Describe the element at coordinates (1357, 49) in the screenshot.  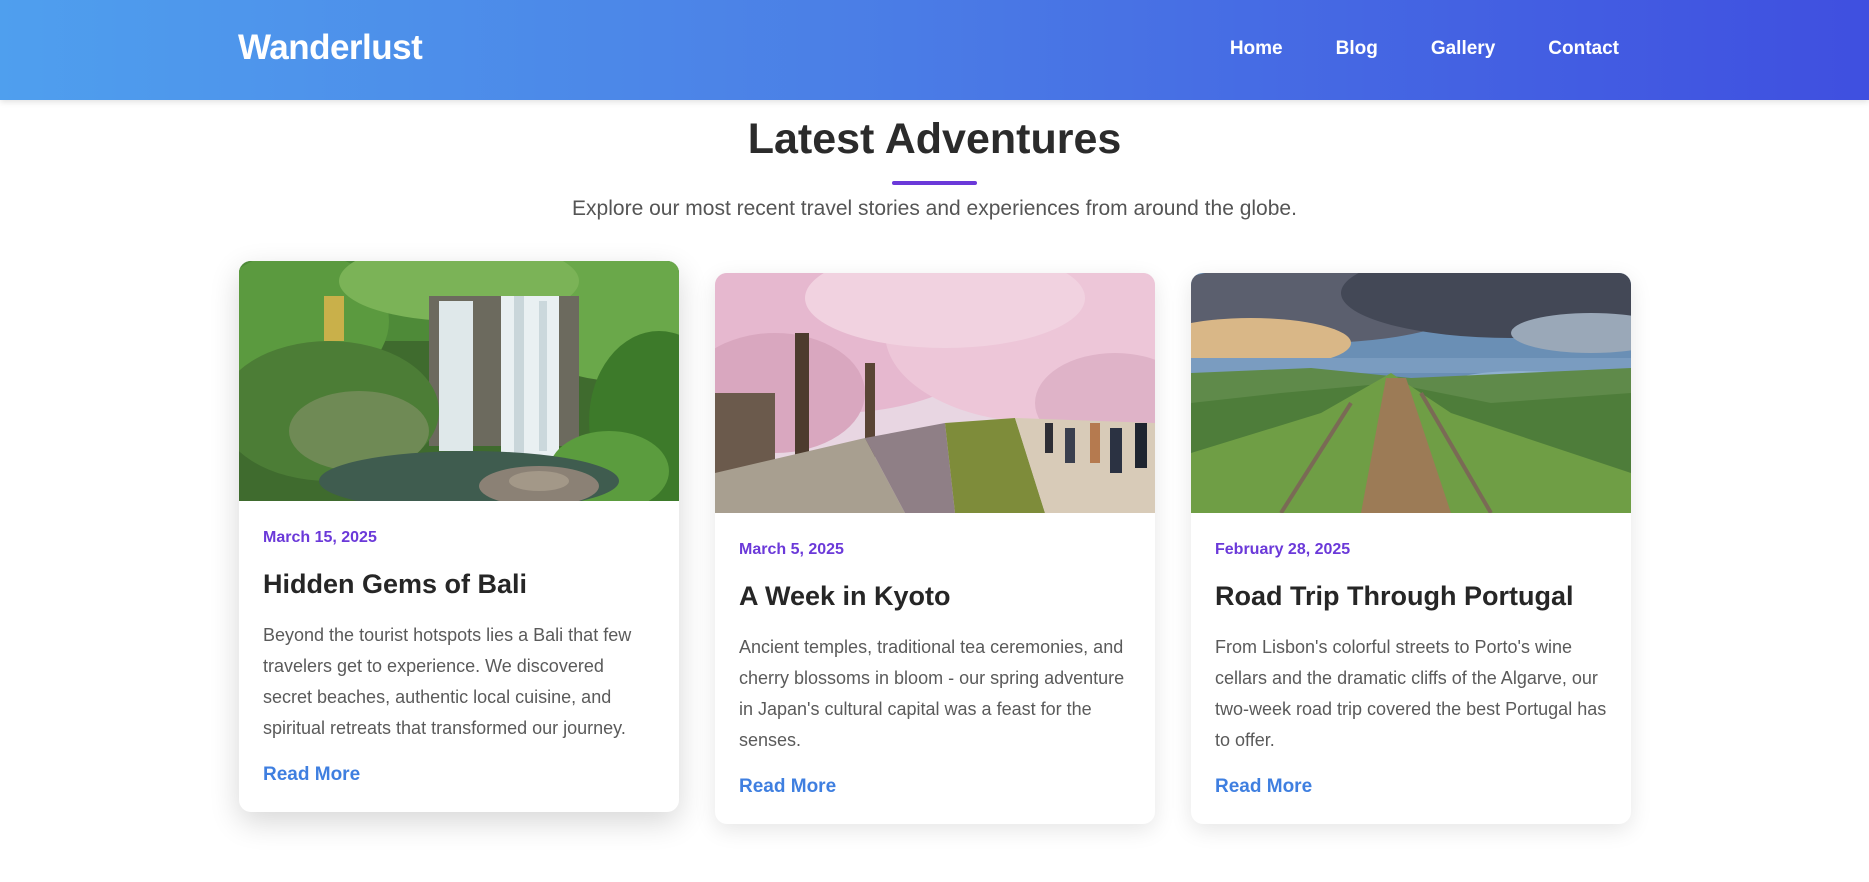
I see `nav-link-blog: Blog` at that location.